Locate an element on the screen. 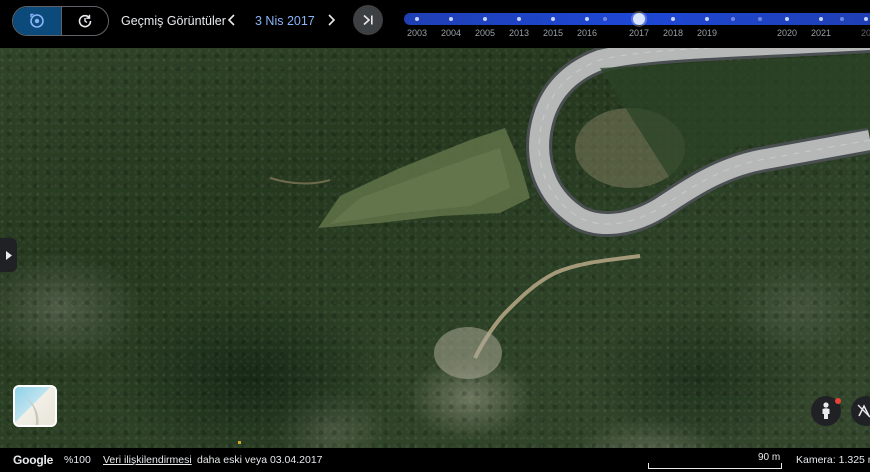 This screenshot has width=870, height=472. timeline-year-2003: 2003 is located at coordinates (417, 33).